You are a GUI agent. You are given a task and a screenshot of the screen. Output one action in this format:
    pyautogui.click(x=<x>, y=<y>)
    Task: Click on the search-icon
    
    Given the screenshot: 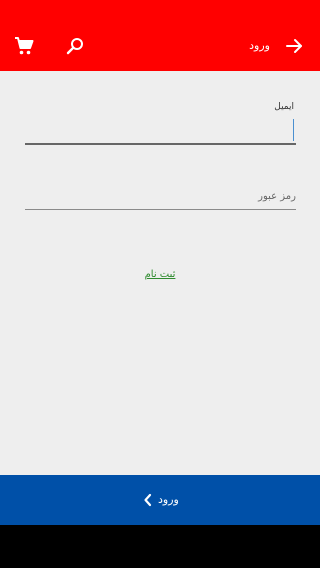 What is the action you would take?
    pyautogui.click(x=74, y=46)
    